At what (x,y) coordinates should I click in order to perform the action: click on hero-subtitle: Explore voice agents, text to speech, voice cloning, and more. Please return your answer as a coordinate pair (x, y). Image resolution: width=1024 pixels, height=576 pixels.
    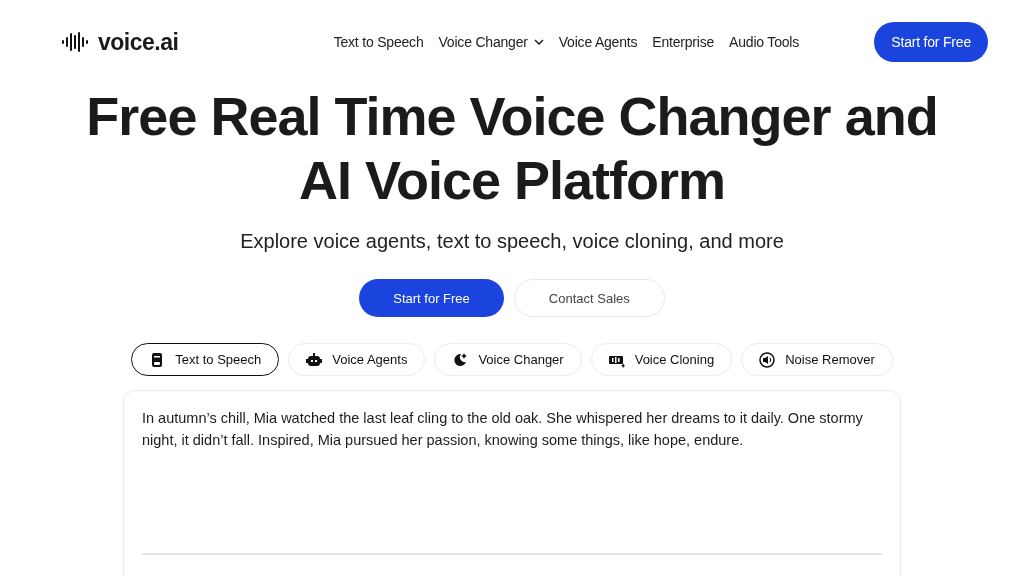
    Looking at the image, I should click on (512, 241).